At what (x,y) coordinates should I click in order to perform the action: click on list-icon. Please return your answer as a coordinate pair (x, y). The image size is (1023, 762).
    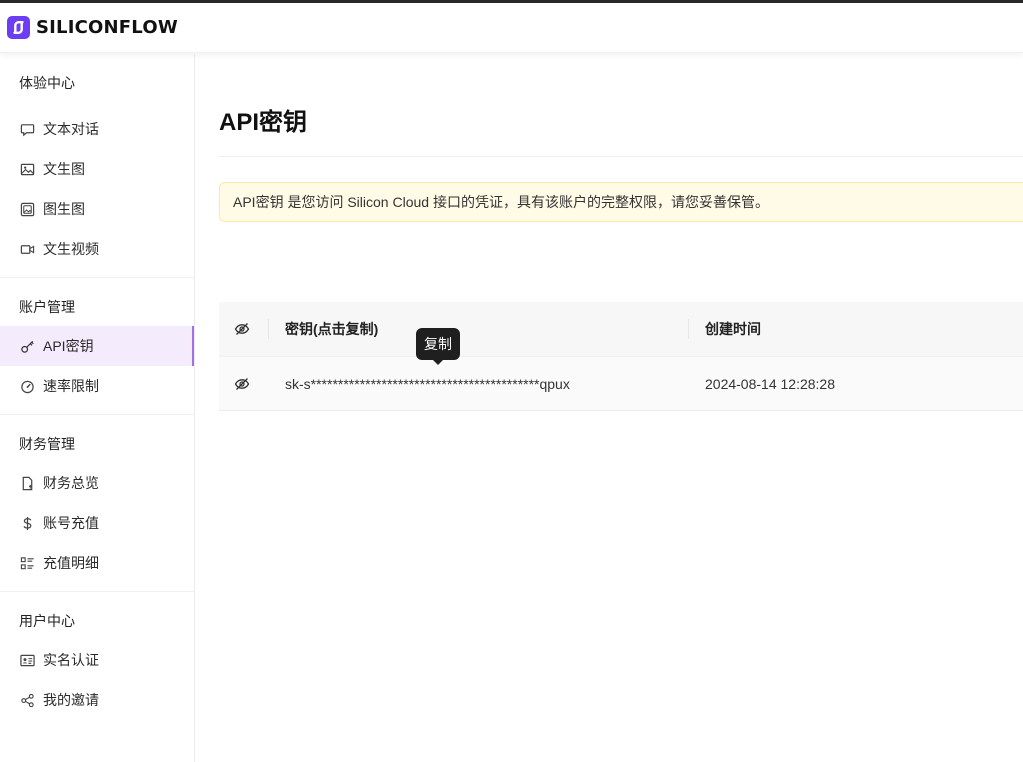
    Looking at the image, I should click on (27, 563).